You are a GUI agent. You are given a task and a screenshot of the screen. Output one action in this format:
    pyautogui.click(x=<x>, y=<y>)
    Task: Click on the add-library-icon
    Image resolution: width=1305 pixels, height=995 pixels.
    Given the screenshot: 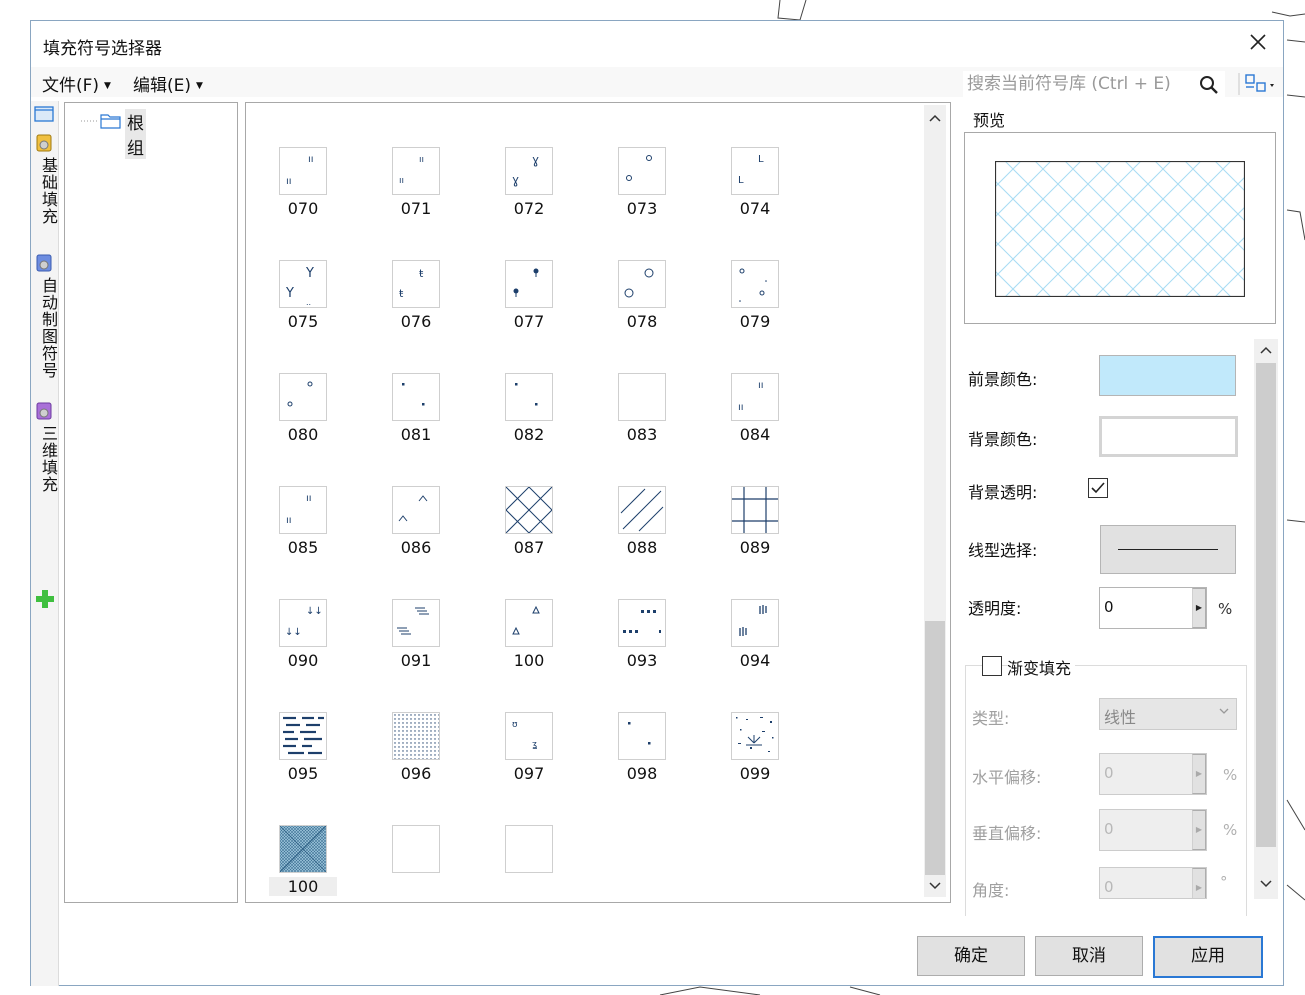 What is the action you would take?
    pyautogui.click(x=45, y=599)
    